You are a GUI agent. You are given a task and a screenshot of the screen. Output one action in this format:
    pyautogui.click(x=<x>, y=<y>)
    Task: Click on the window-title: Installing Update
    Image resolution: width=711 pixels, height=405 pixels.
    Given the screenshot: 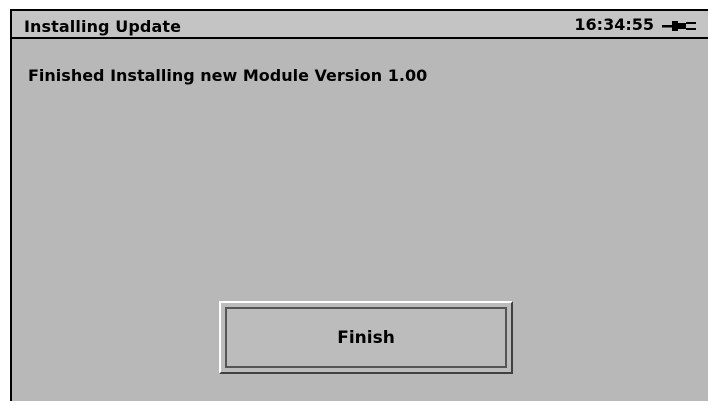 What is the action you would take?
    pyautogui.click(x=103, y=26)
    